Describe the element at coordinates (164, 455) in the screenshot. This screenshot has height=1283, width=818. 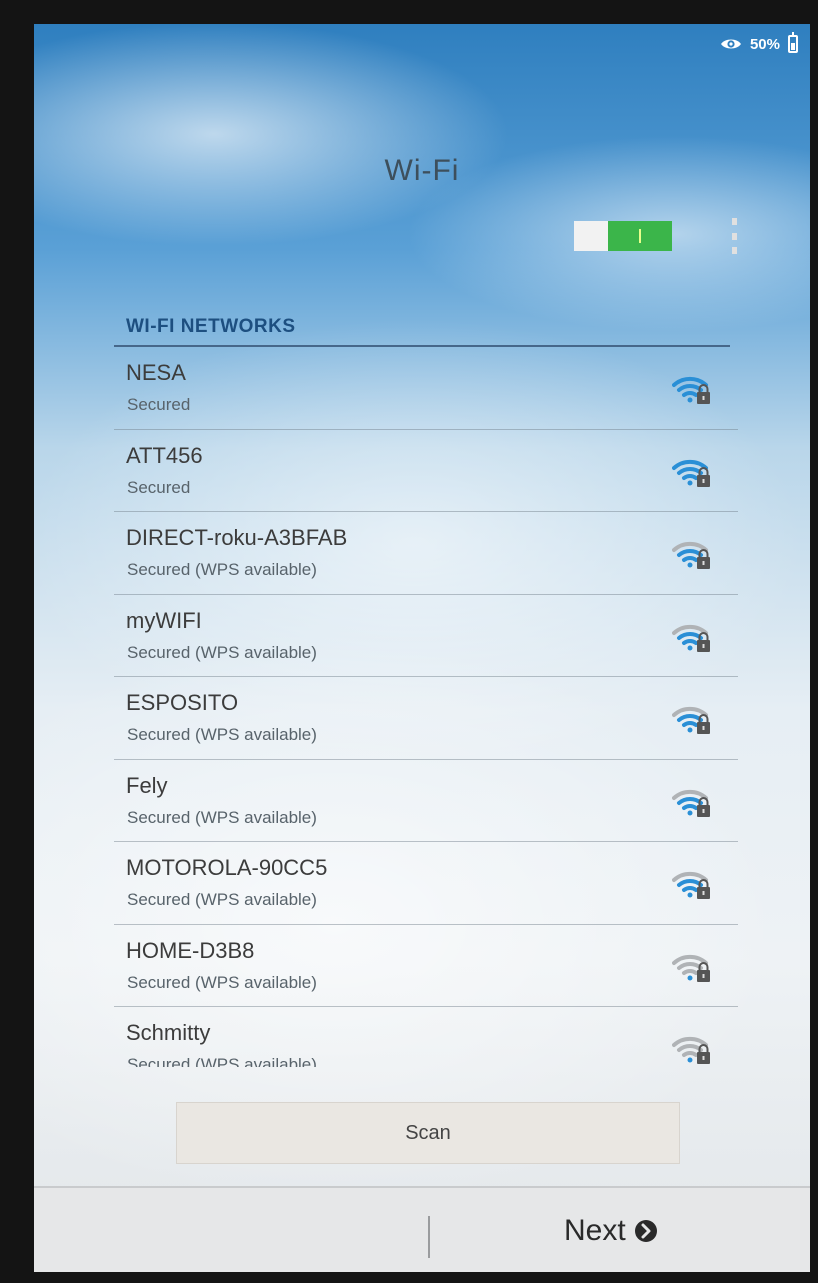
I see `network-name: ATT456` at that location.